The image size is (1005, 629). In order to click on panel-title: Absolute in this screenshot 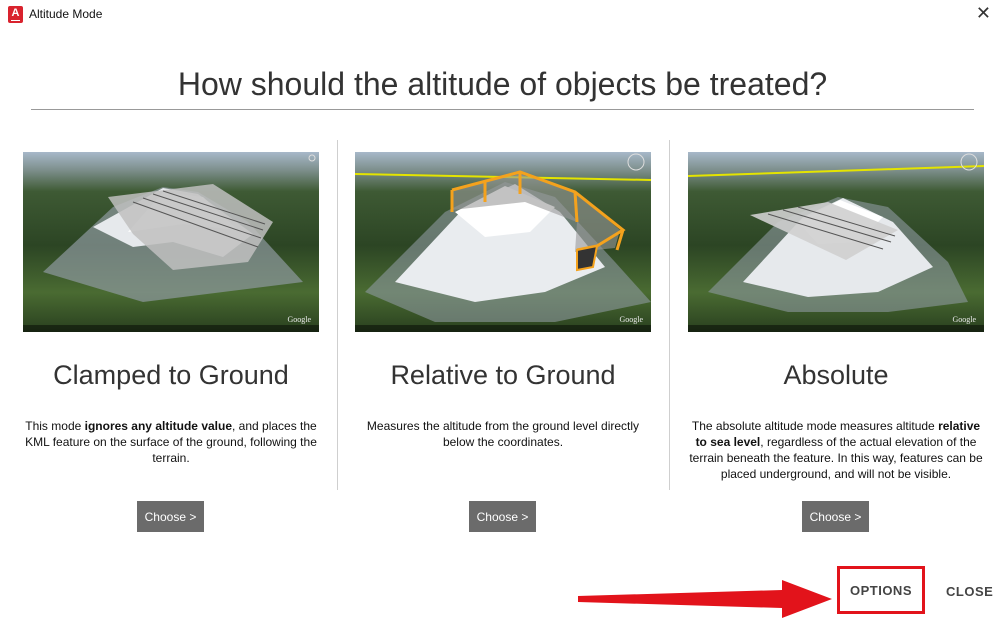, I will do `click(836, 375)`.